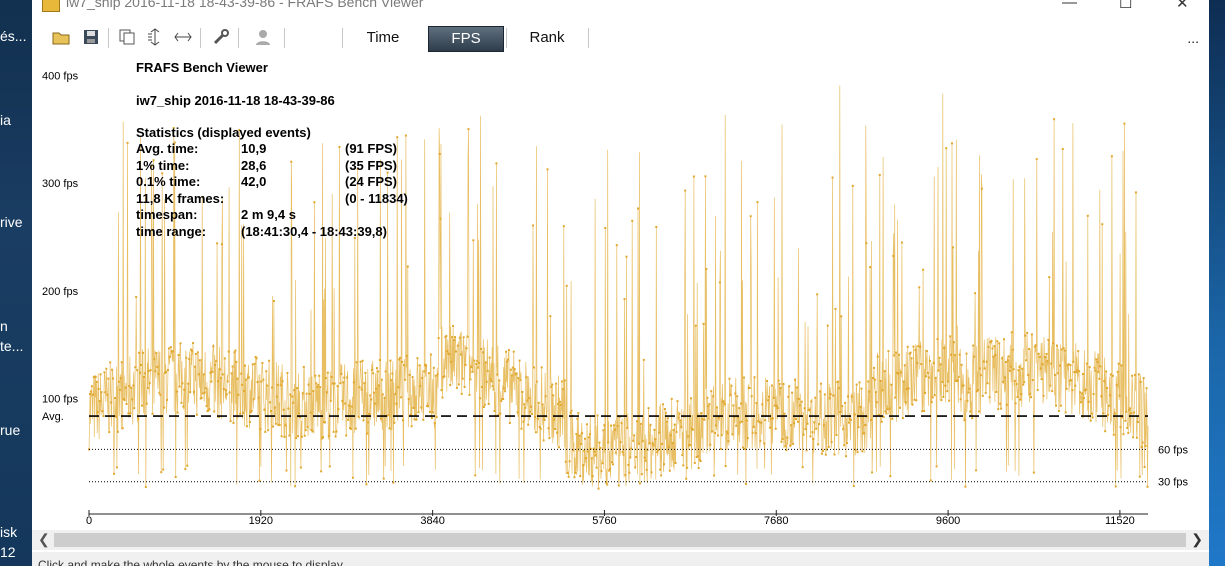 This screenshot has height=566, width=1225. Describe the element at coordinates (4, 326) in the screenshot. I see `desktop-icon-label: n` at that location.